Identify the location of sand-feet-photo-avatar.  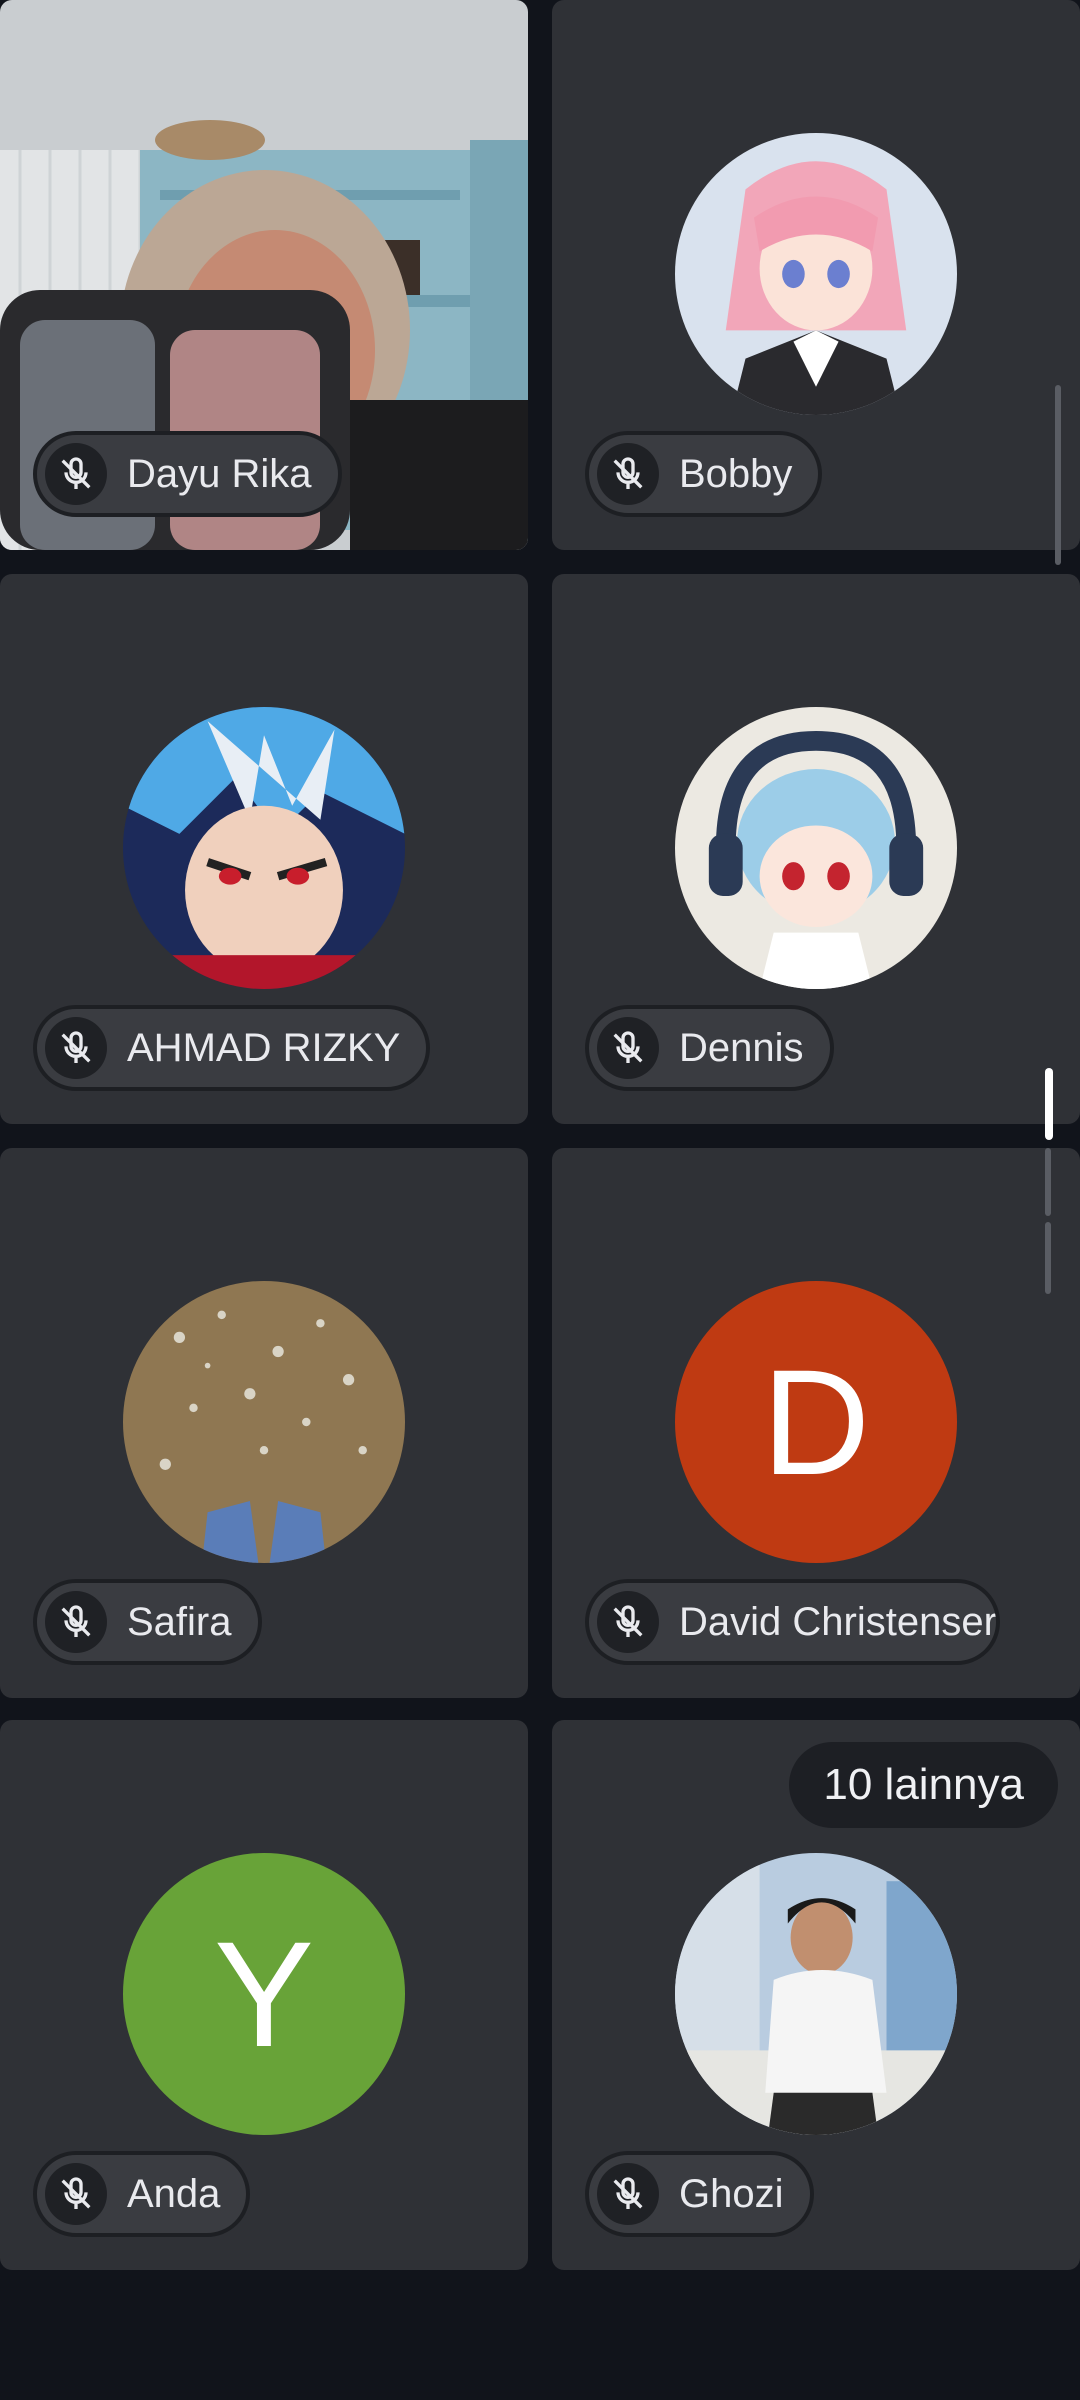
(264, 1422).